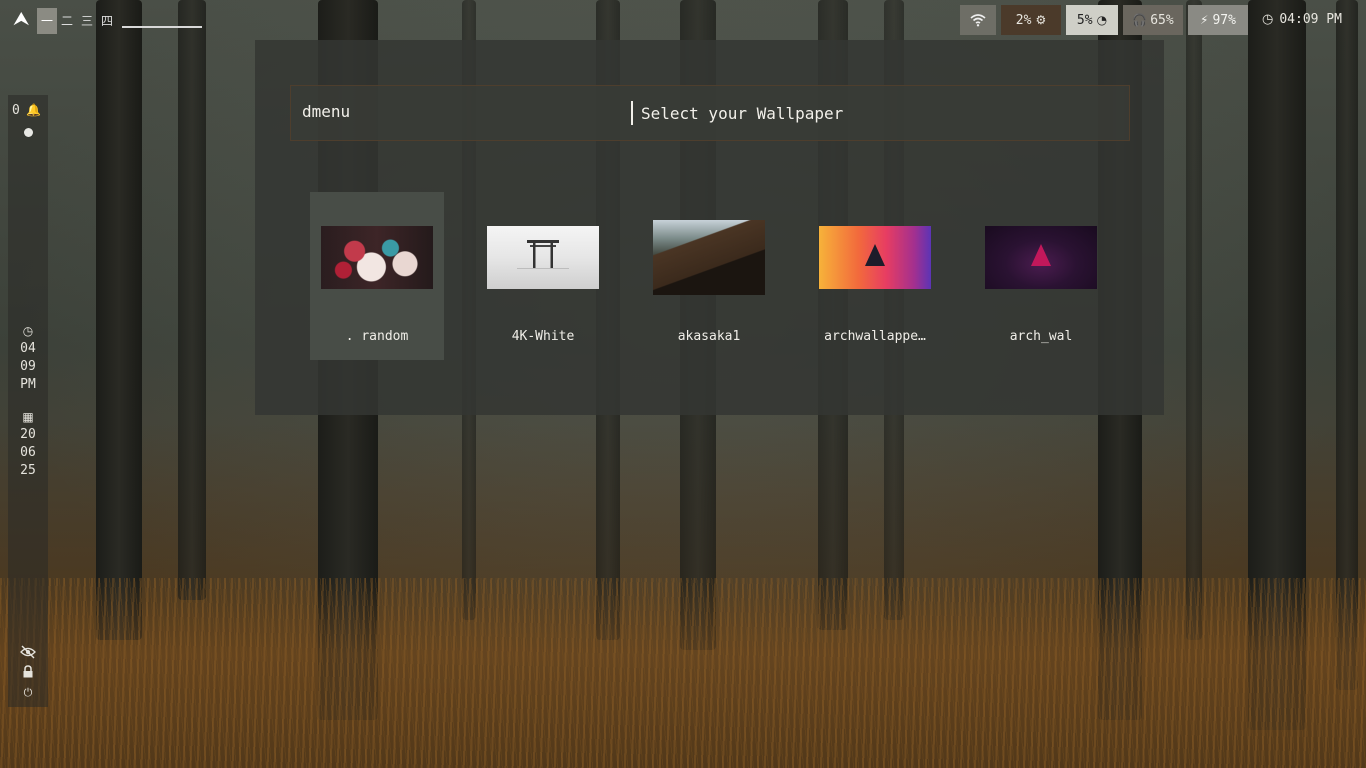  I want to click on side-bar, so click(28, 401).